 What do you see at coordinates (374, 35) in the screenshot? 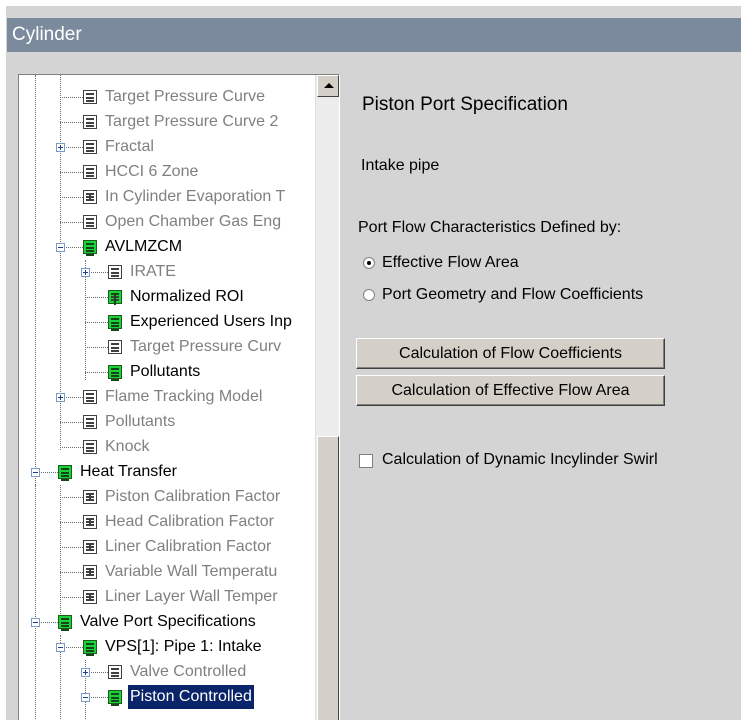
I see `window-title-bar: Cylinder` at bounding box center [374, 35].